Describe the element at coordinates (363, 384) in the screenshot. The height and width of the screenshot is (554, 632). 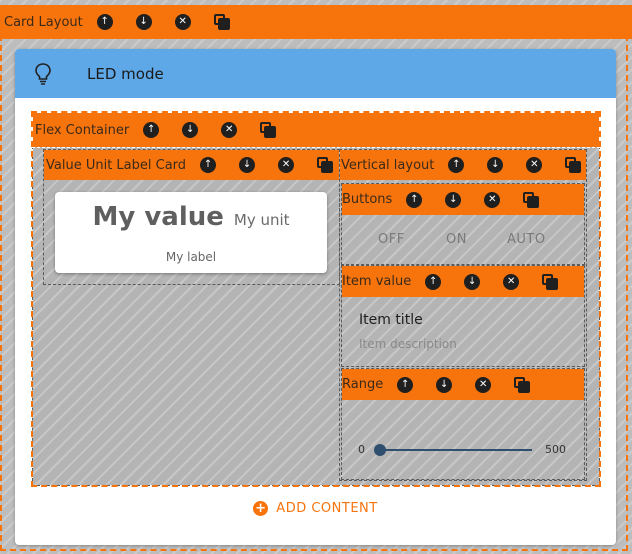
I see `range-bar-label: Range` at that location.